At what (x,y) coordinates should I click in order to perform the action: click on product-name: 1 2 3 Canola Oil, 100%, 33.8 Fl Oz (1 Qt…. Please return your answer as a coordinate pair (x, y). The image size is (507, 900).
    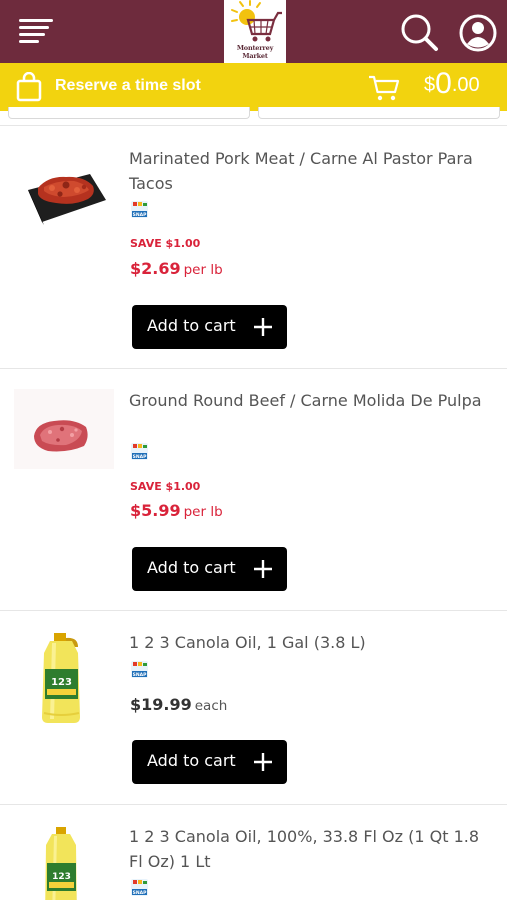
    Looking at the image, I should click on (309, 849).